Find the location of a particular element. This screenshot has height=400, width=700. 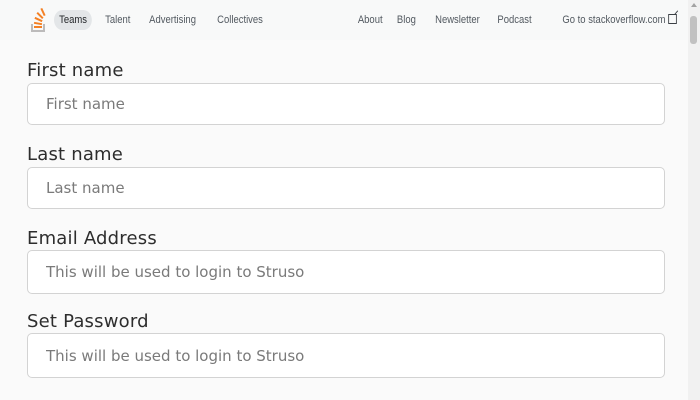

external-link-icon is located at coordinates (672, 19).